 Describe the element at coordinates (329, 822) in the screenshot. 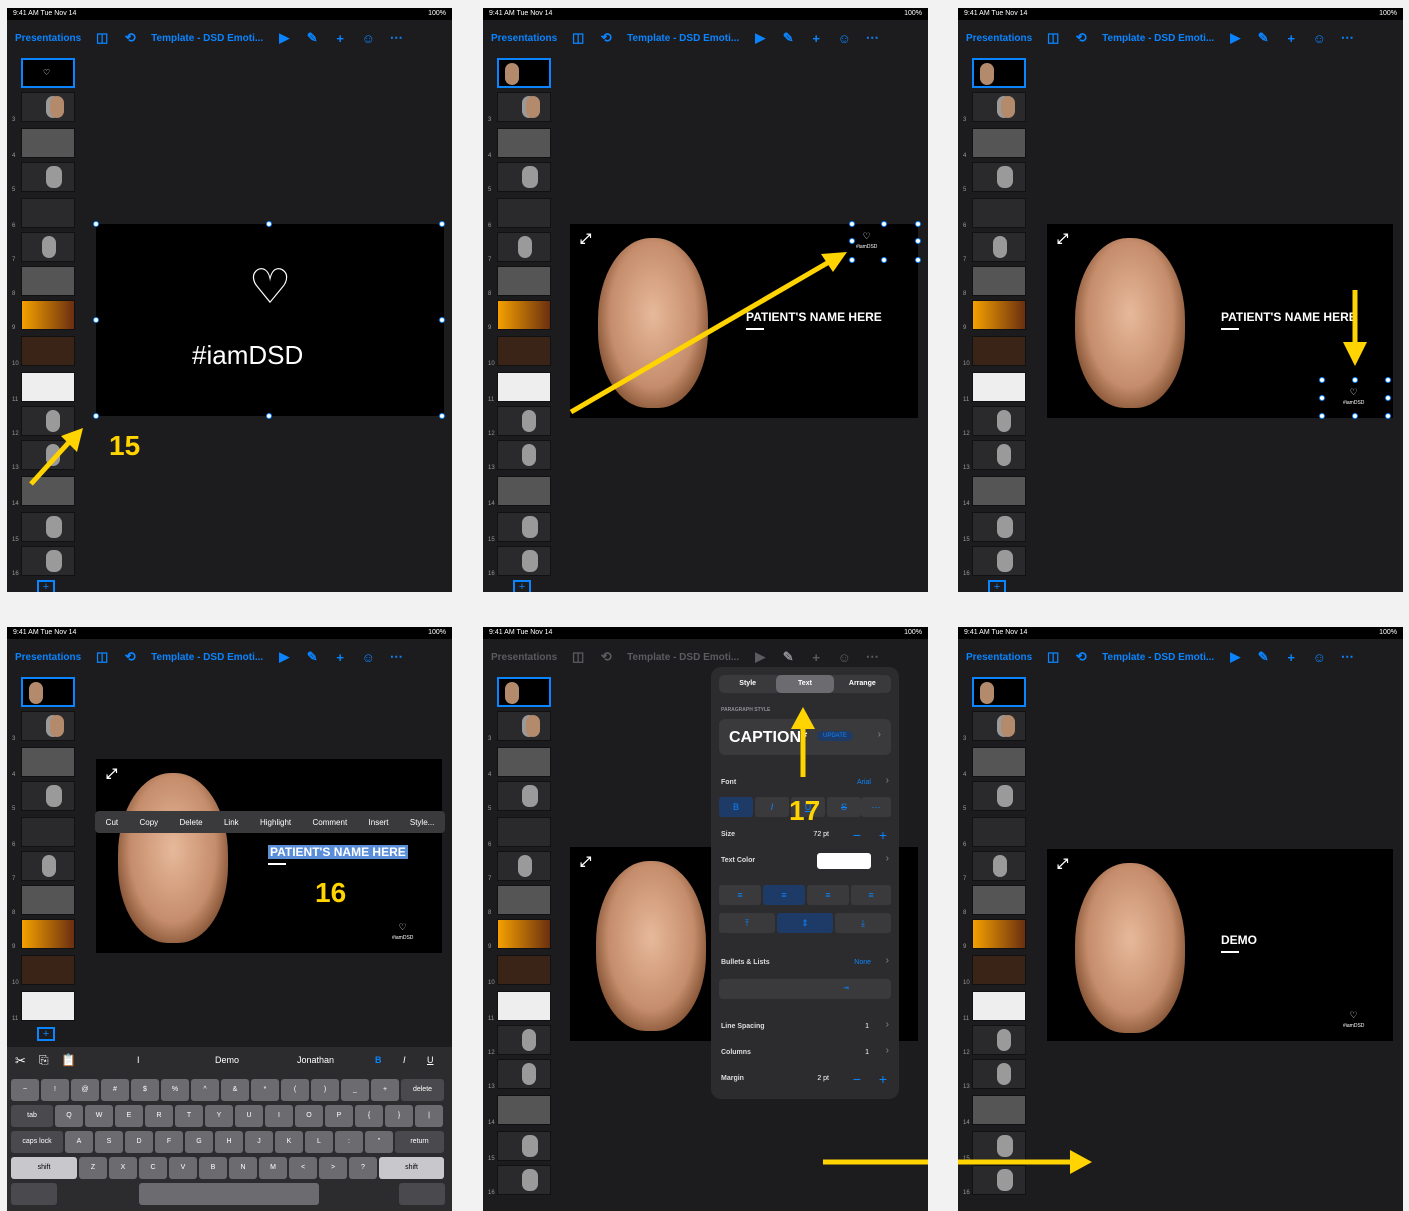

I see `comment-menu-item: Comment` at that location.